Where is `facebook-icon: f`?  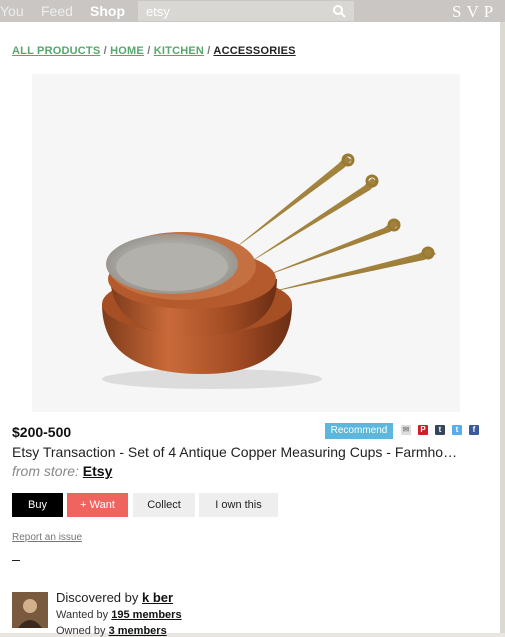
facebook-icon: f is located at coordinates (474, 430).